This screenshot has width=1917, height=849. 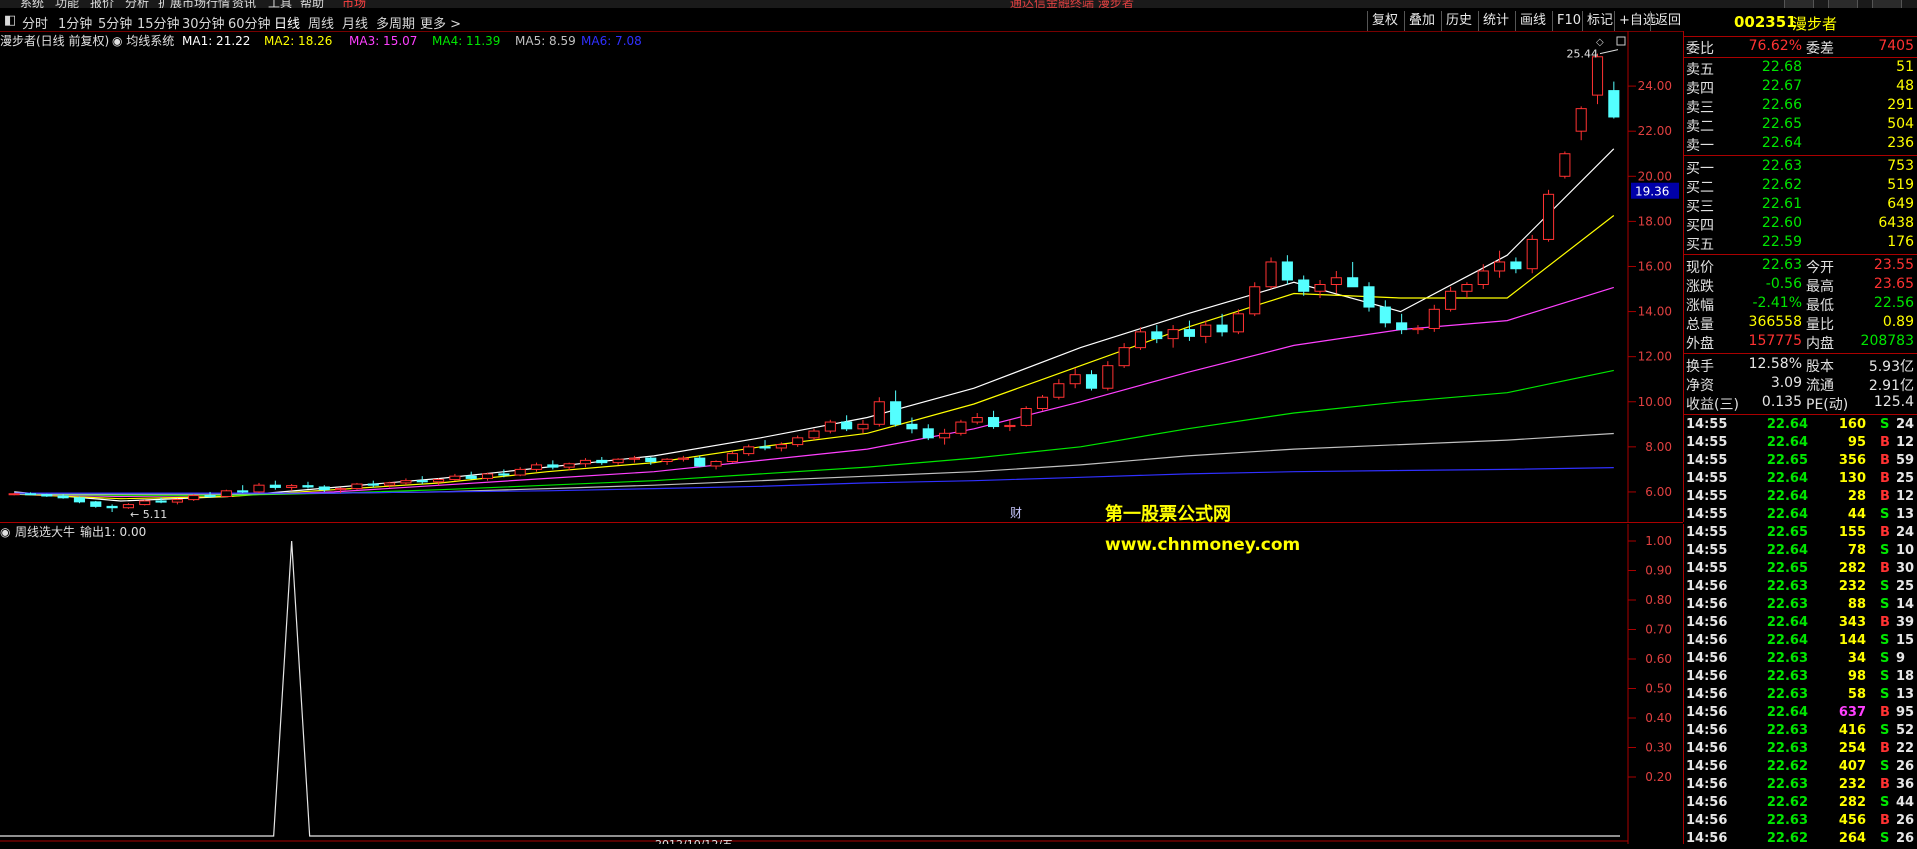 What do you see at coordinates (1905, 766) in the screenshot?
I see `tick-count: 26` at bounding box center [1905, 766].